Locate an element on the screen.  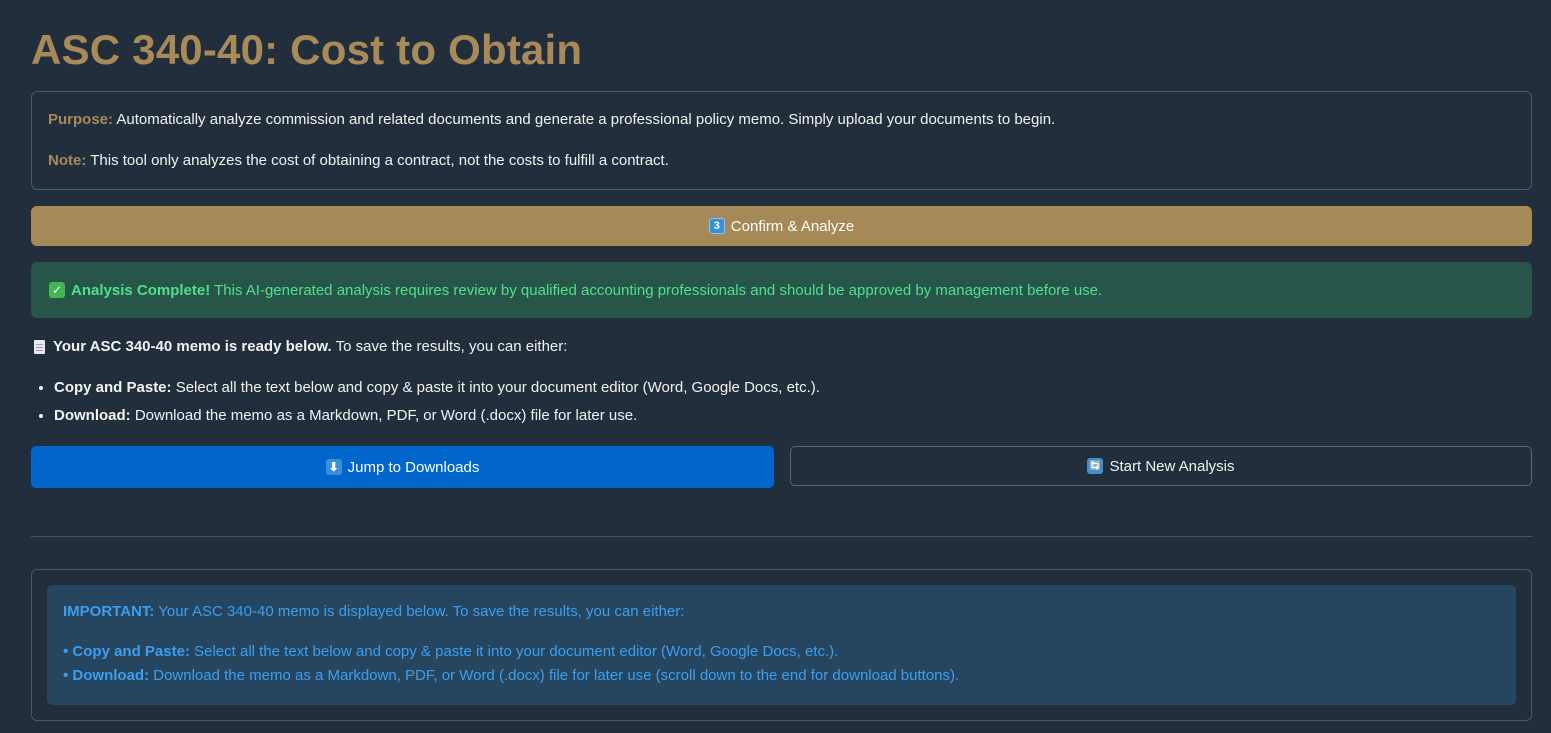
purpose-label: Purpose: is located at coordinates (81, 119).